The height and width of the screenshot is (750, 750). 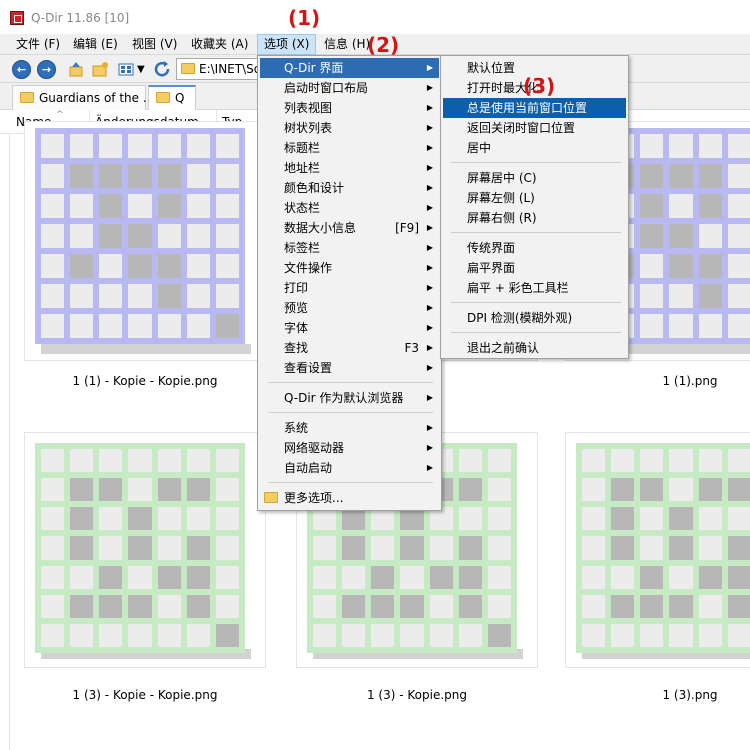 I want to click on tab-q: Q, so click(x=172, y=97).